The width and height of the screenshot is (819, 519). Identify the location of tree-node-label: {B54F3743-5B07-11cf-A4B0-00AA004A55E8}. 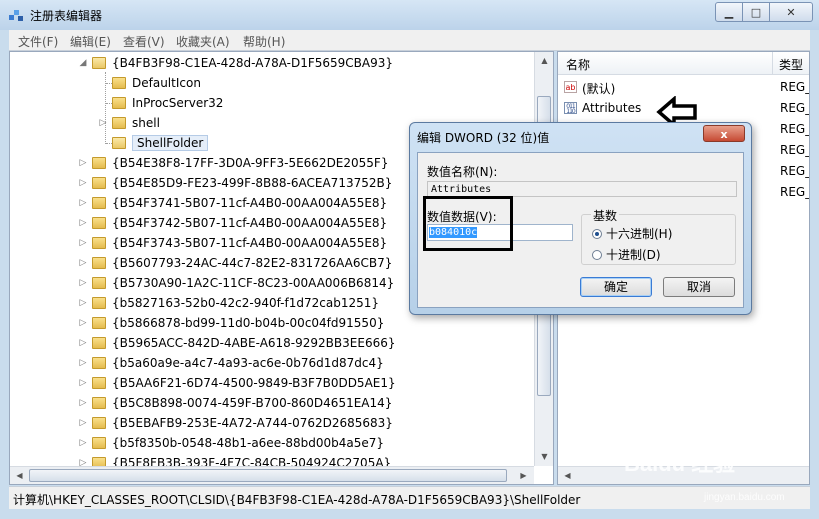
(250, 243).